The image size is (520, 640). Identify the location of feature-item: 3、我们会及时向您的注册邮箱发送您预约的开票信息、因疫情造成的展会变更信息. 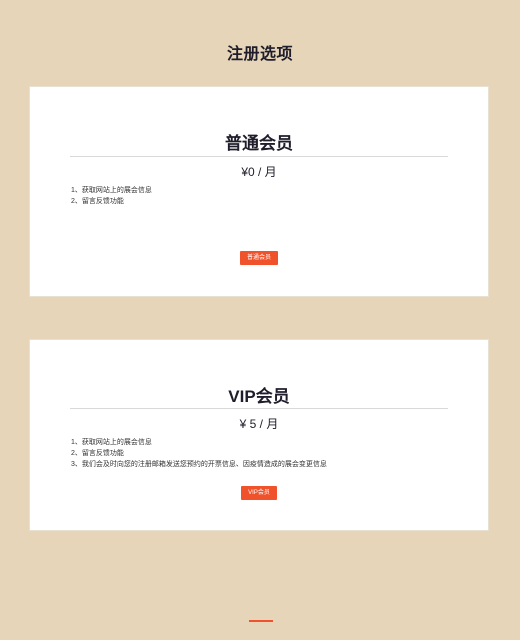
(199, 464).